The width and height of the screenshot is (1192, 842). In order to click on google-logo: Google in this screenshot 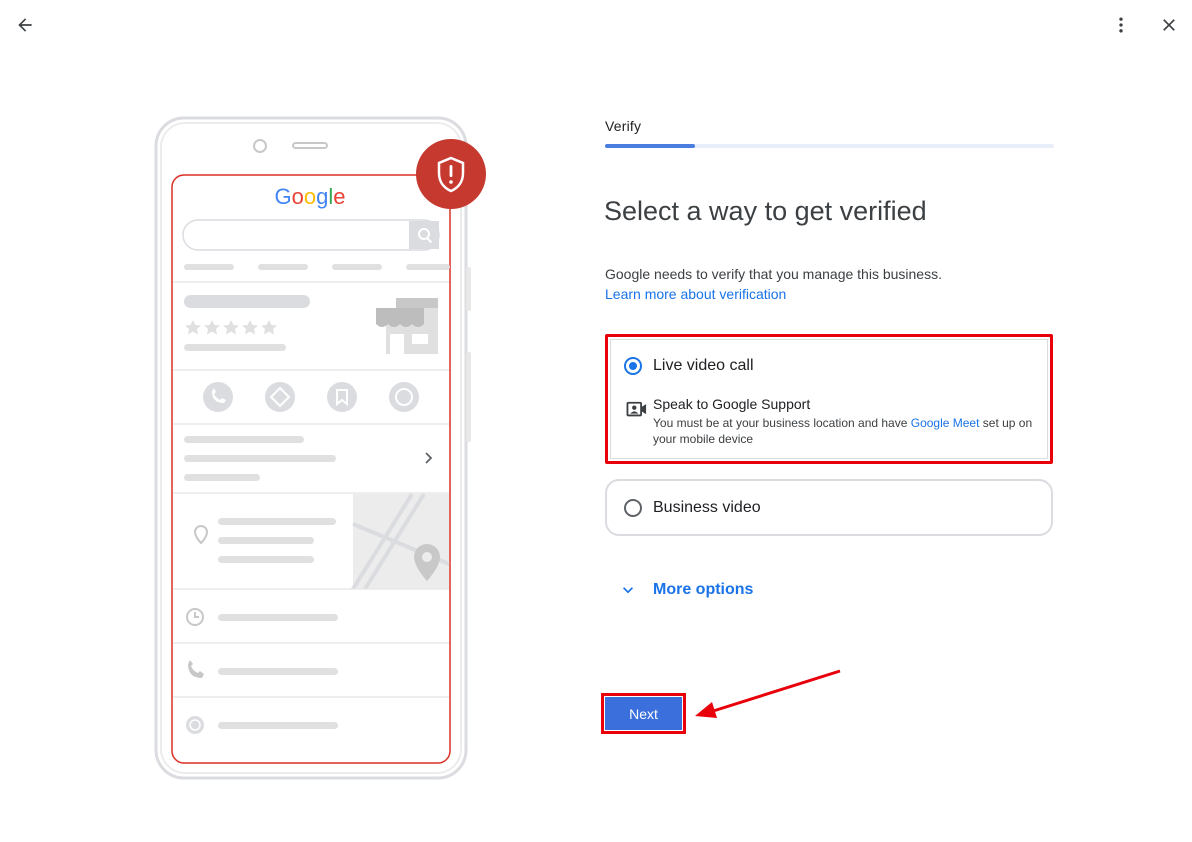, I will do `click(309, 196)`.